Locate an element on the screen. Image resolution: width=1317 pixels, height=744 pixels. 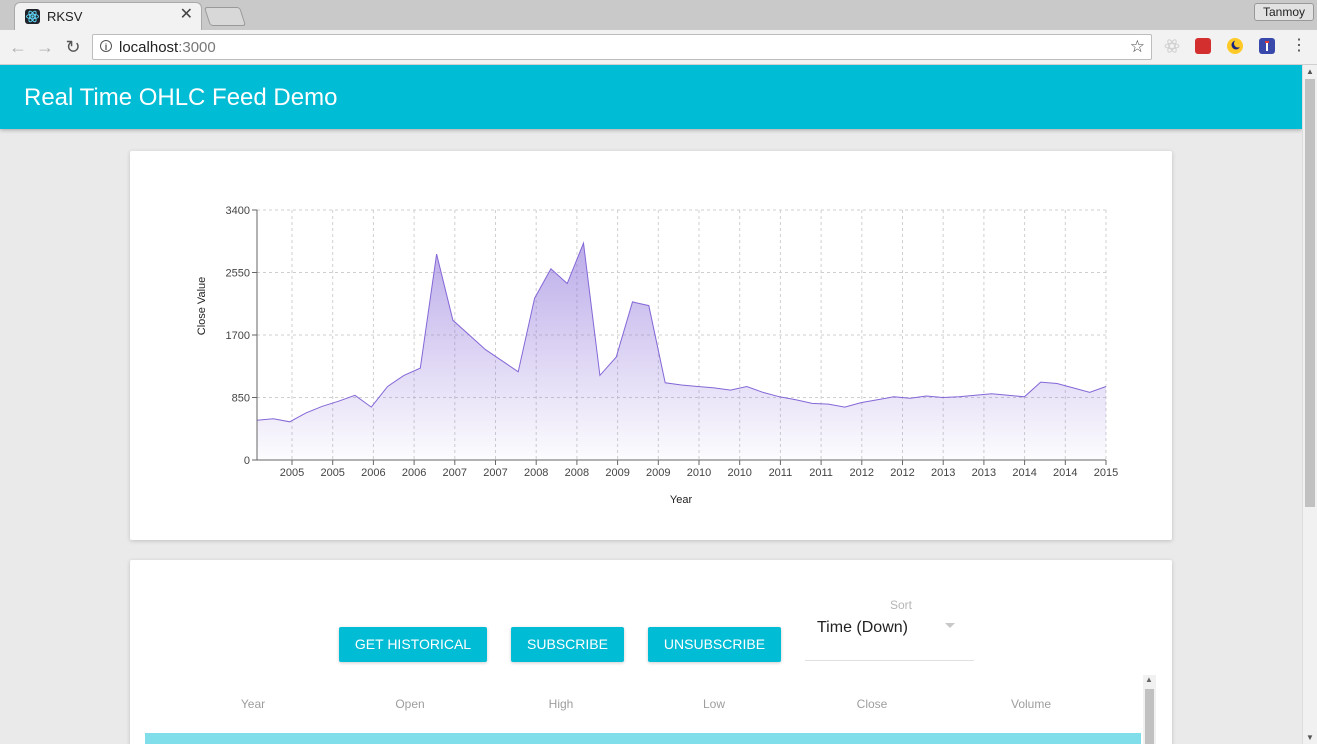
sort-label: Sort is located at coordinates (901, 605).